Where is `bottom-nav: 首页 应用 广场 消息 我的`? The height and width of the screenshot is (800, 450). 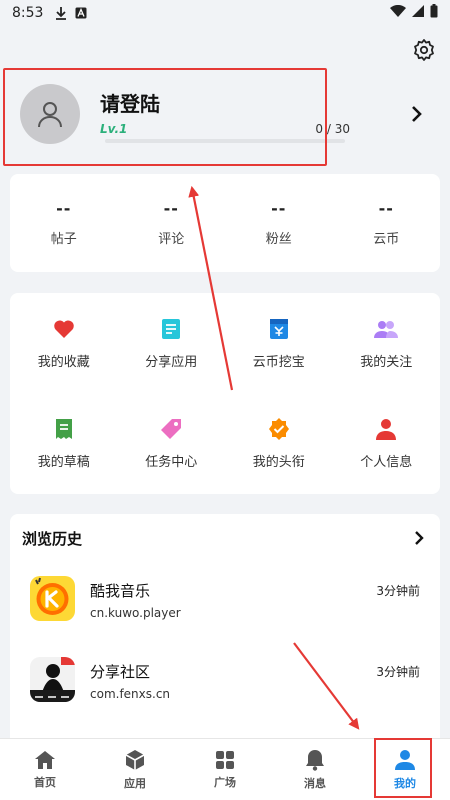 bottom-nav: 首页 应用 广场 消息 我的 is located at coordinates (225, 769).